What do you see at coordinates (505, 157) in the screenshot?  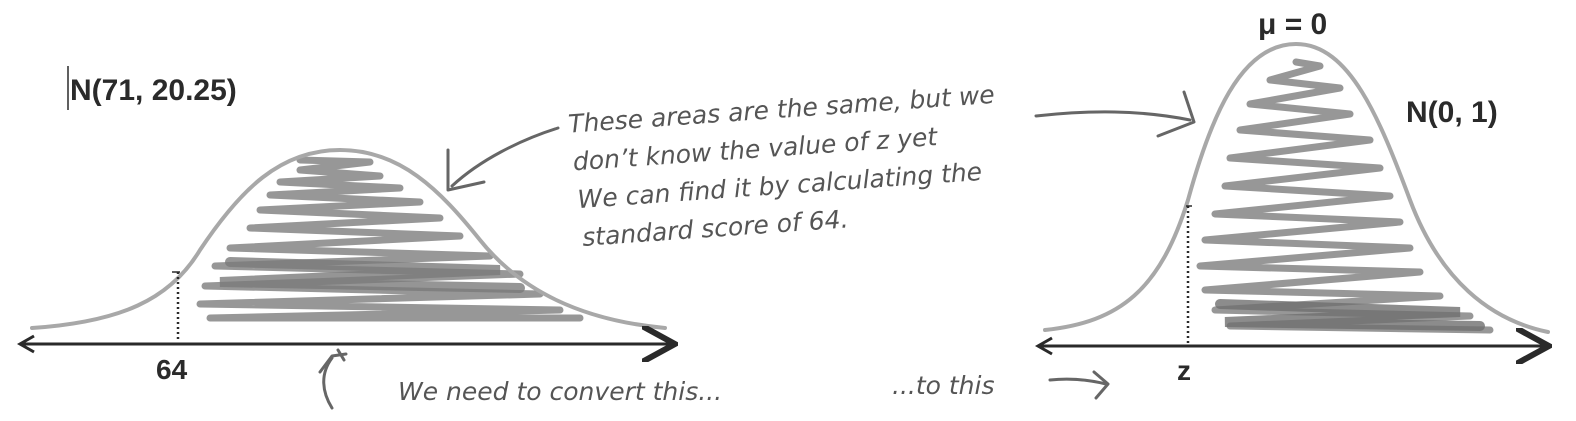 I see `note-to-left-arrow` at bounding box center [505, 157].